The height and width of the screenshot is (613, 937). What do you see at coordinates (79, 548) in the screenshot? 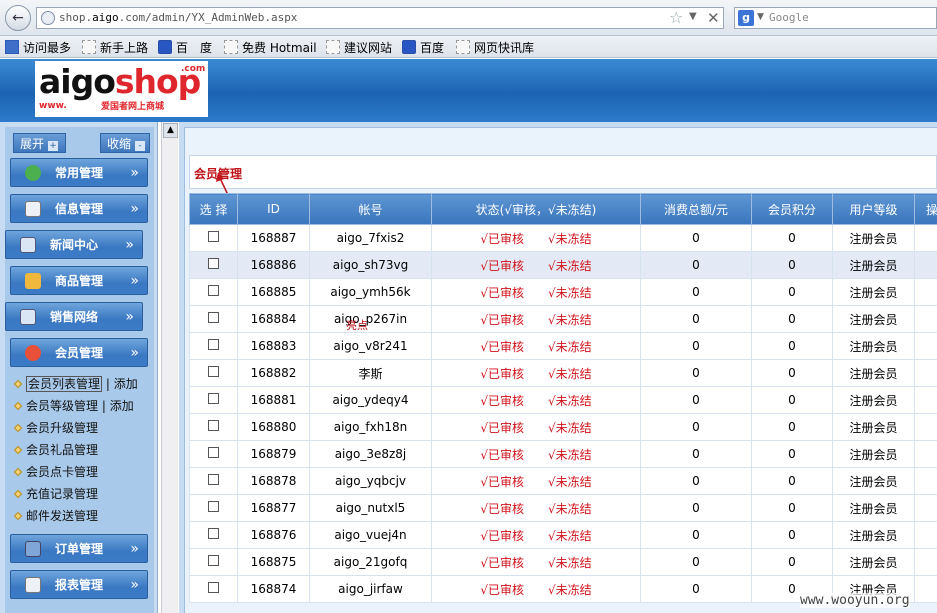
I see `menu-orders: 订单管理 »` at bounding box center [79, 548].